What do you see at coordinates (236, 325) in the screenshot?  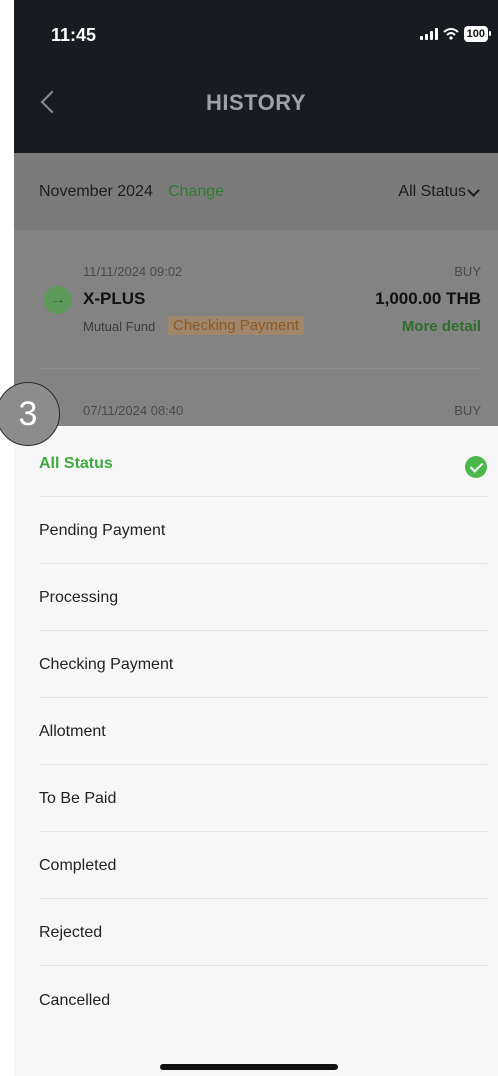 I see `status-badge: Checking Payment` at bounding box center [236, 325].